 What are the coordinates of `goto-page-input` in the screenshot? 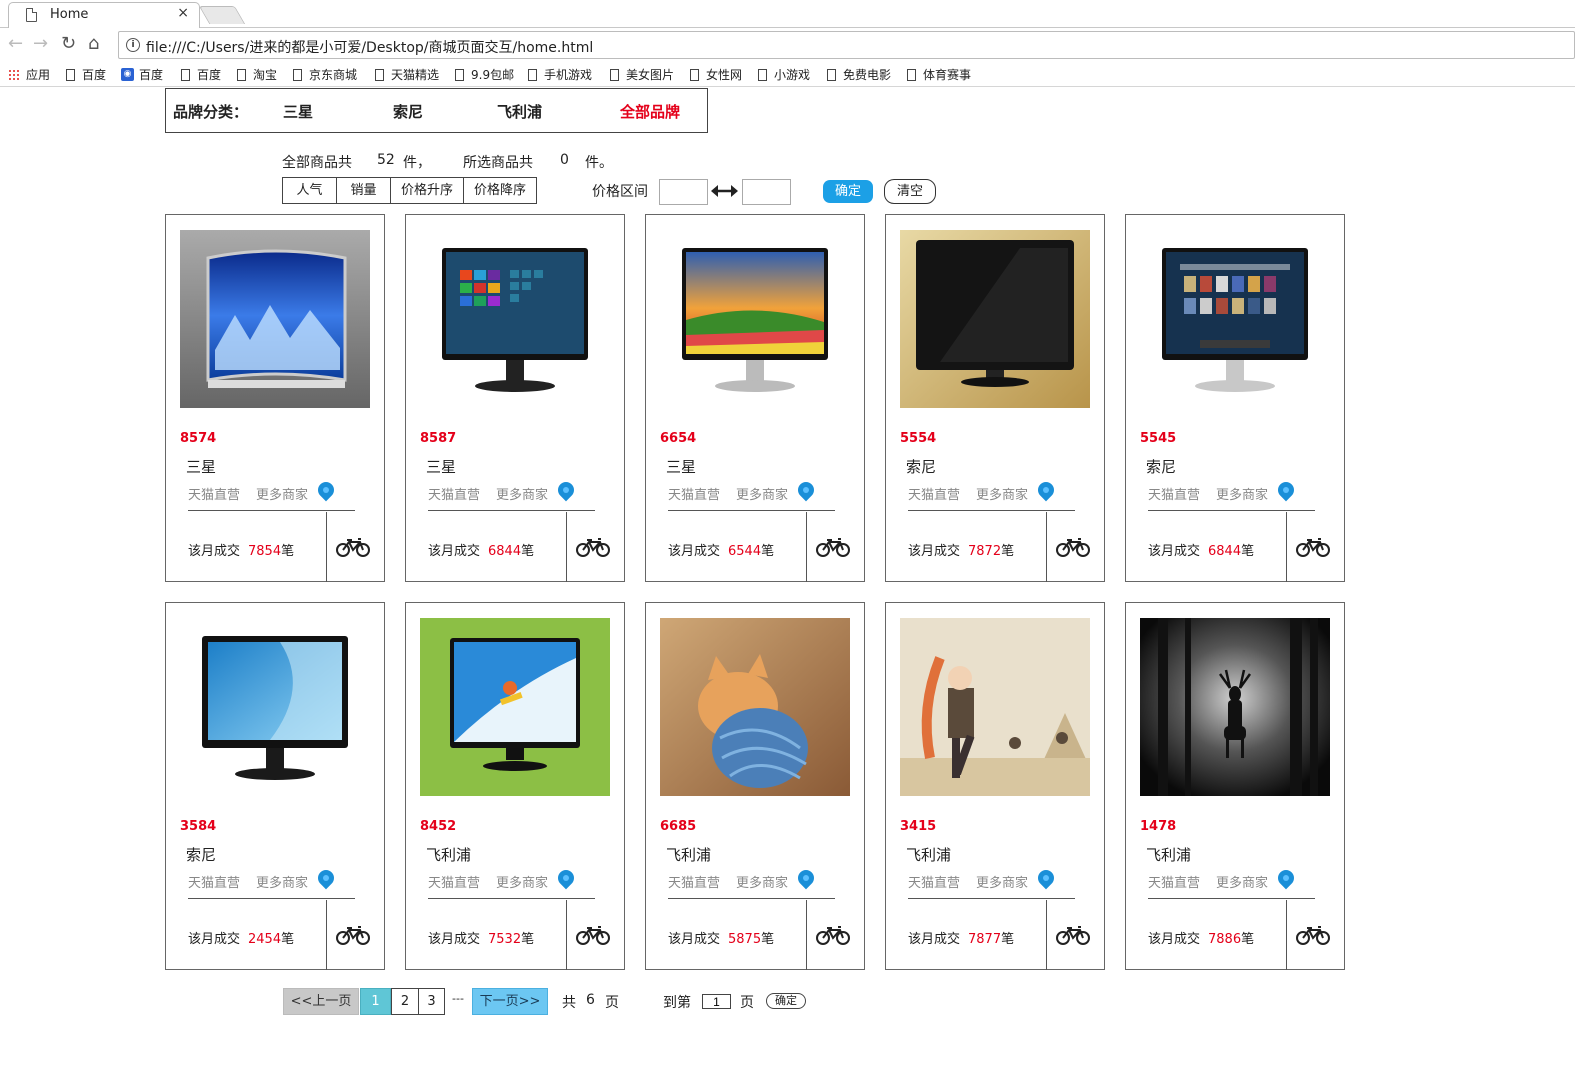 It's located at (716, 1001).